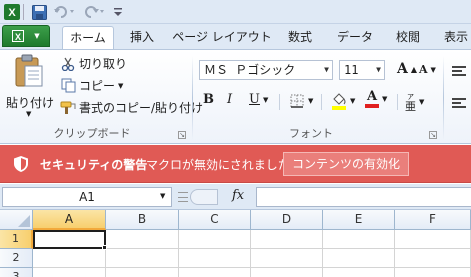 This screenshot has width=471, height=277. What do you see at coordinates (362, 70) in the screenshot?
I see `font-size-select: 11 ▼` at bounding box center [362, 70].